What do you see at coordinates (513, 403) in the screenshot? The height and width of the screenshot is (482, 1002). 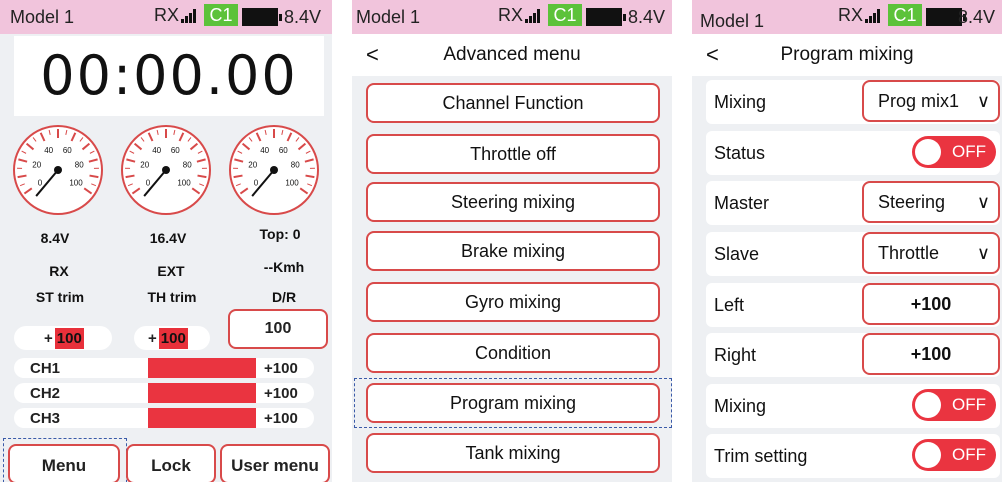 I see `menu-item-program-mixing: Program mixing` at bounding box center [513, 403].